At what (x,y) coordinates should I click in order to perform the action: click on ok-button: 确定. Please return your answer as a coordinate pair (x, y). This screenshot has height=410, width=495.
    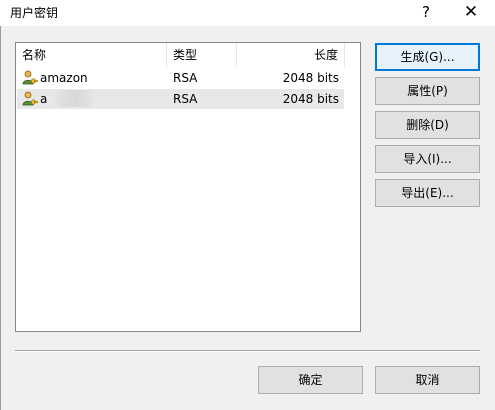
    Looking at the image, I should click on (310, 380).